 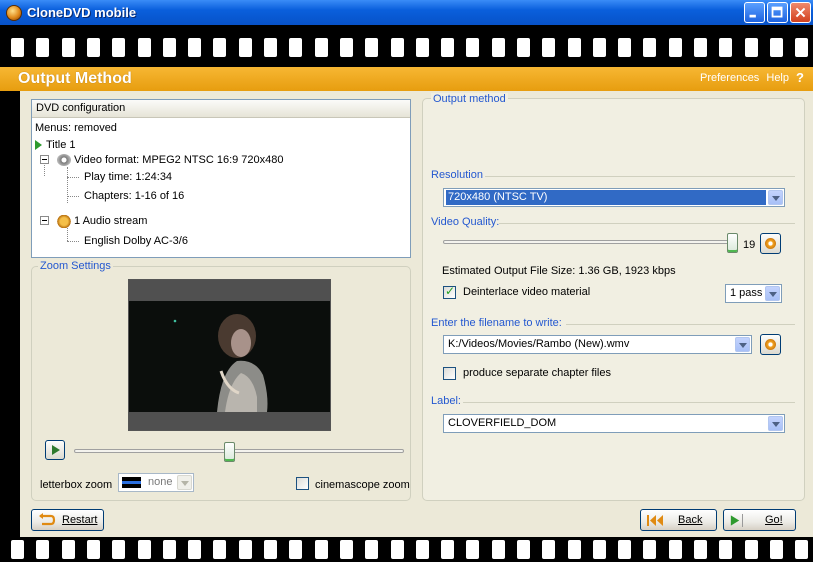 I want to click on restart-button: Restart, so click(x=67, y=520).